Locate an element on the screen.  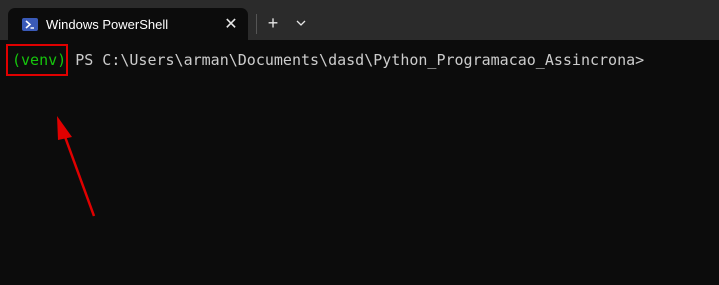
annotation-arrow-icon is located at coordinates (76, 166).